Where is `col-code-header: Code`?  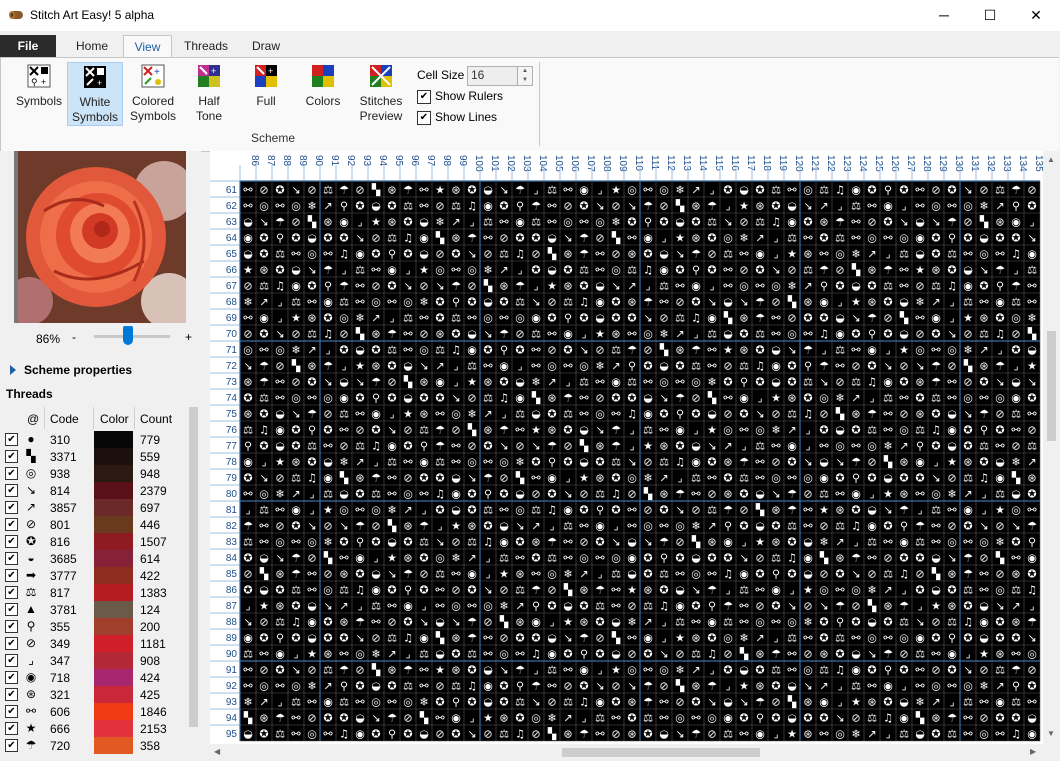
col-code-header: Code is located at coordinates (64, 419).